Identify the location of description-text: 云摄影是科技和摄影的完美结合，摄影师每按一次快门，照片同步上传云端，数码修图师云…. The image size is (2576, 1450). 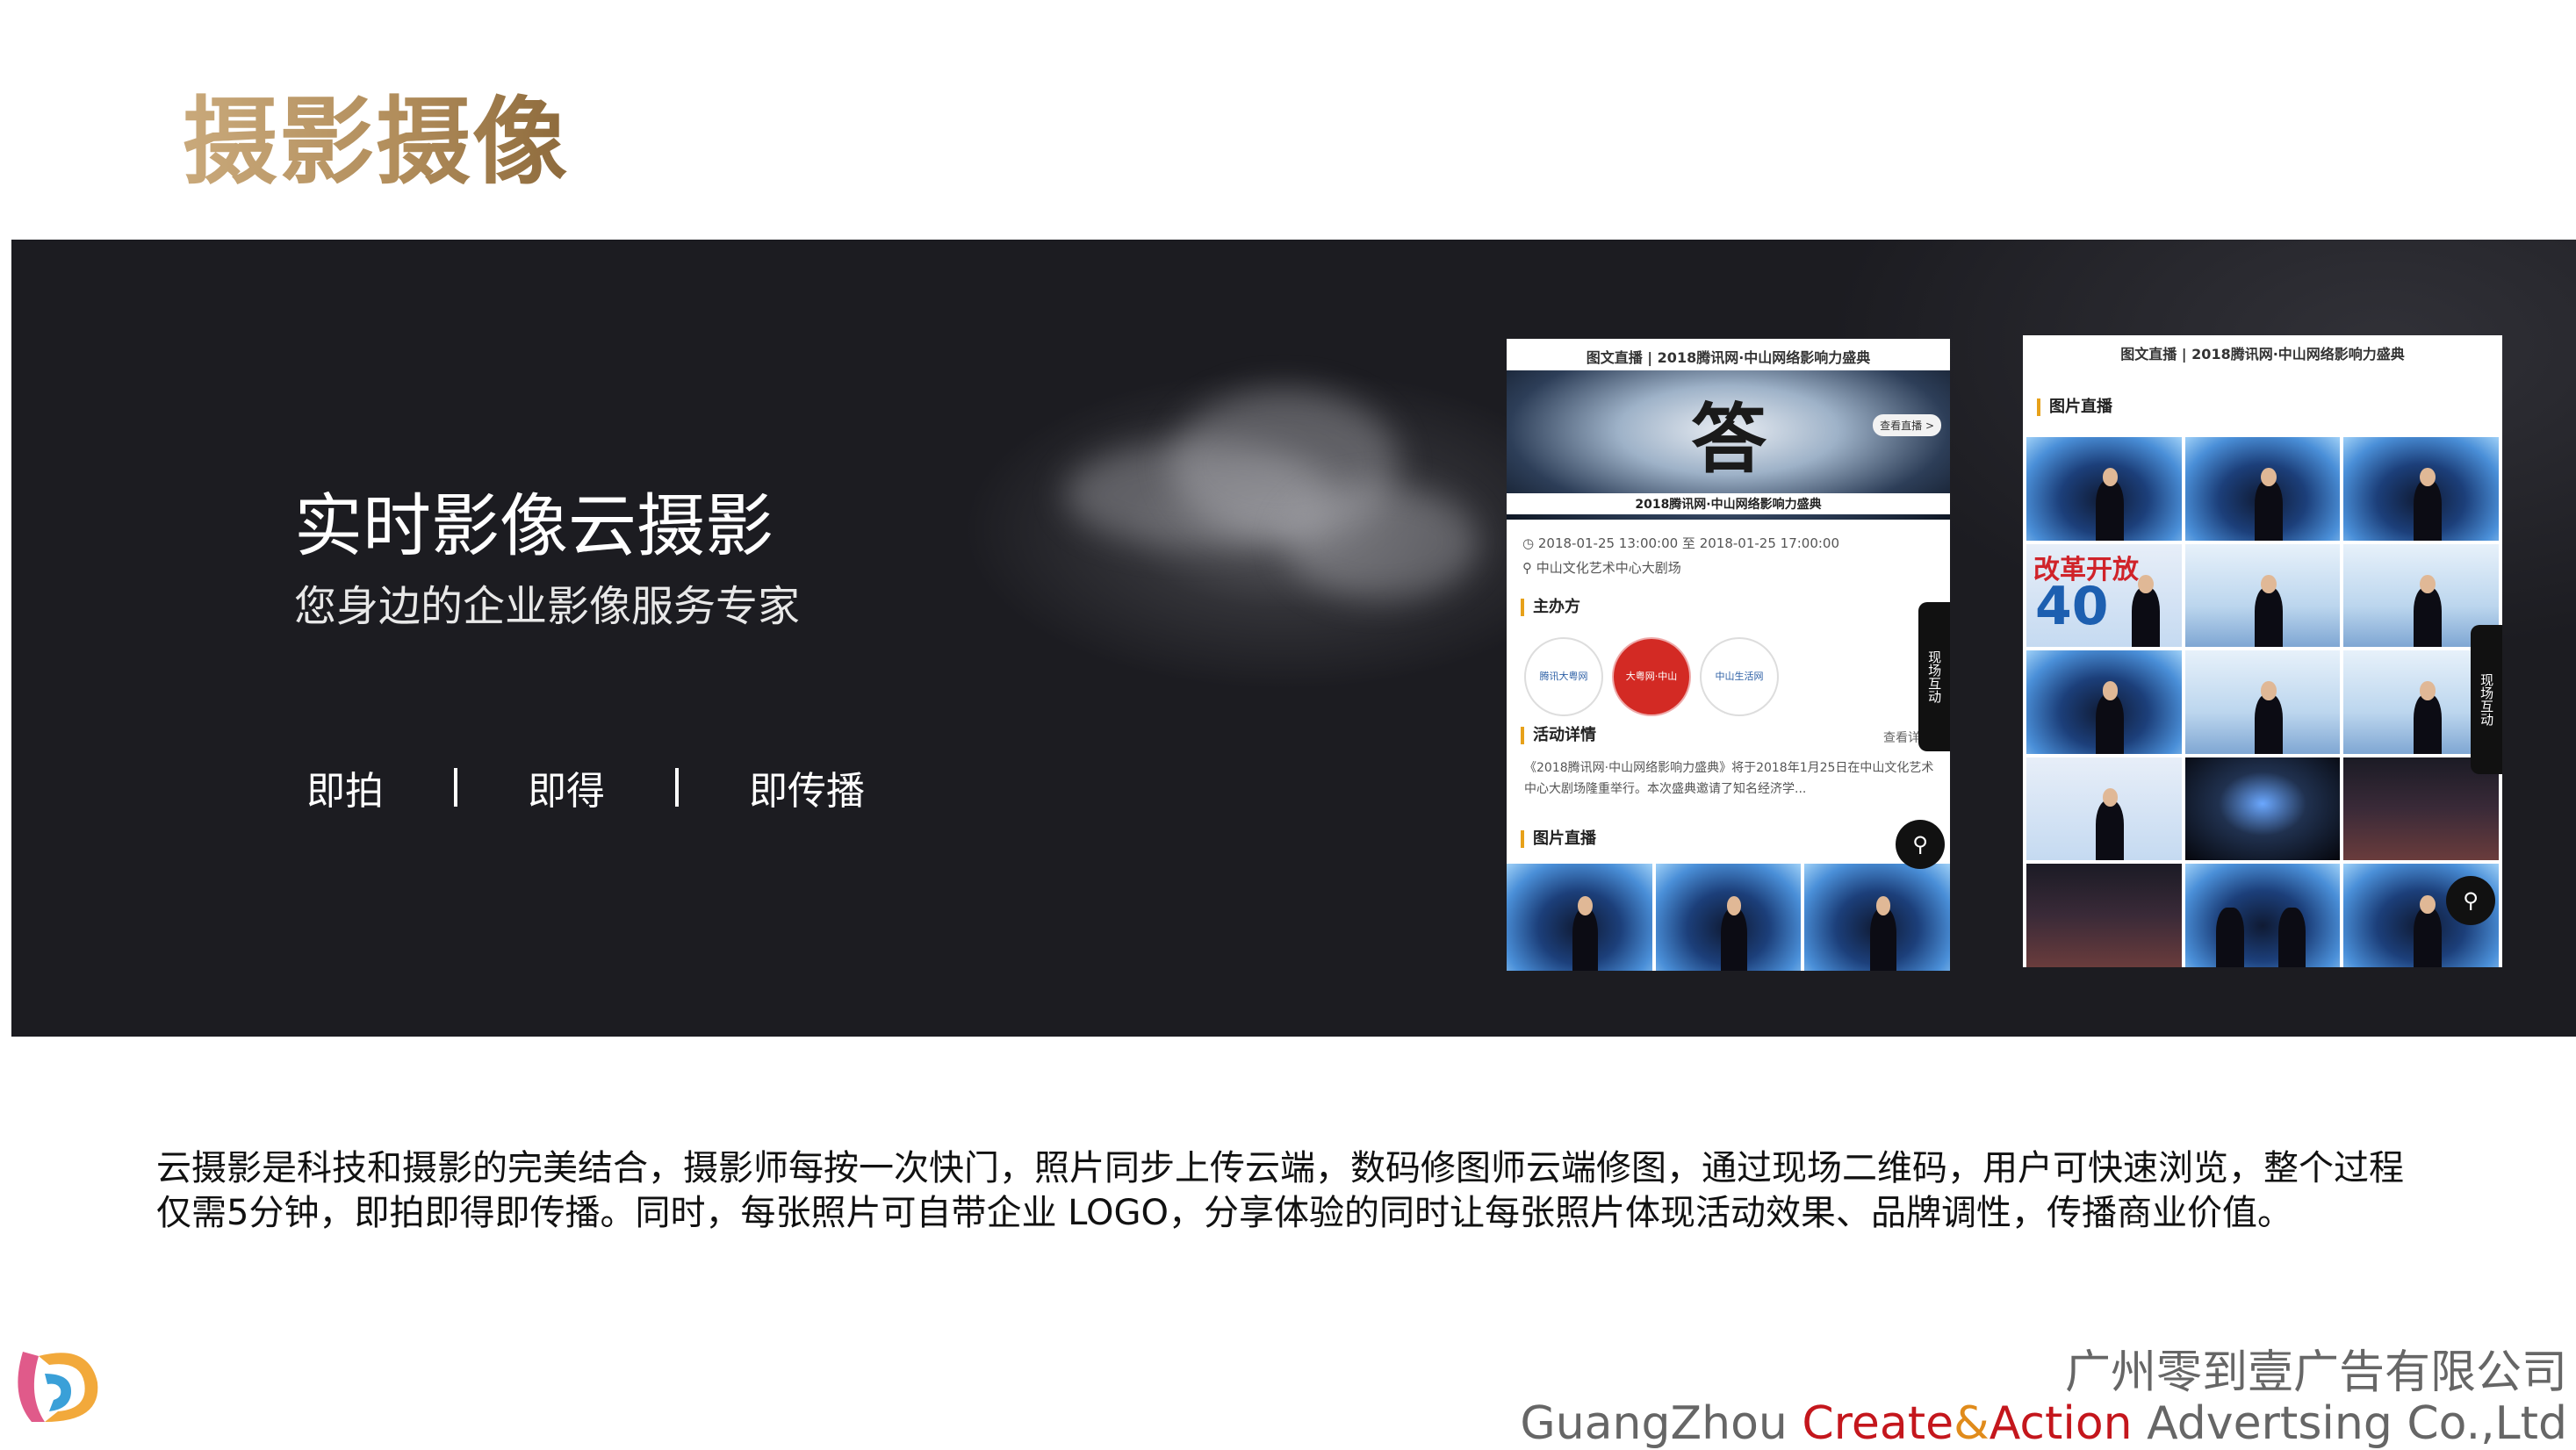
(1280, 1191).